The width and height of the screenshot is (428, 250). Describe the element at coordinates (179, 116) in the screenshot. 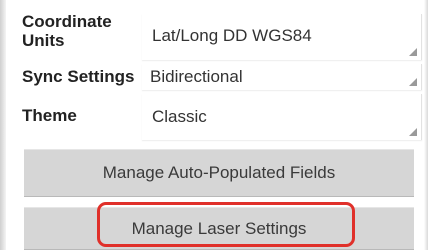

I see `theme-value: Classic` at that location.